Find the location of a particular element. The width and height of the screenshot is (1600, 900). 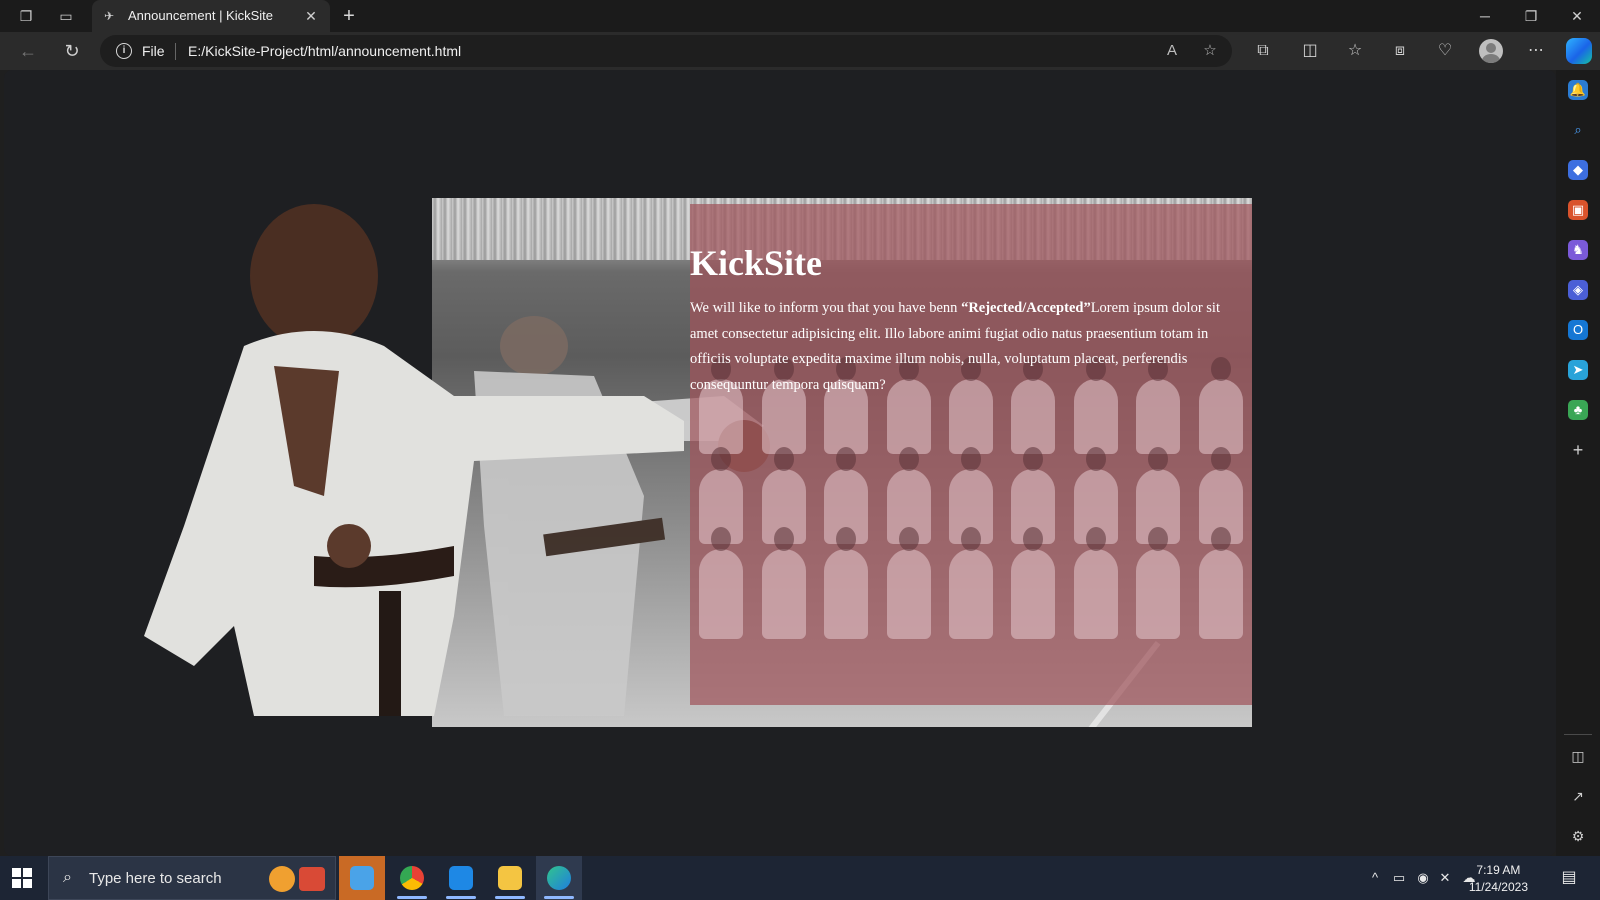

title-bar: ❐ ▭ ✈ Announcement | KickSite ✕ + ─ ❐ ✕ is located at coordinates (800, 16).